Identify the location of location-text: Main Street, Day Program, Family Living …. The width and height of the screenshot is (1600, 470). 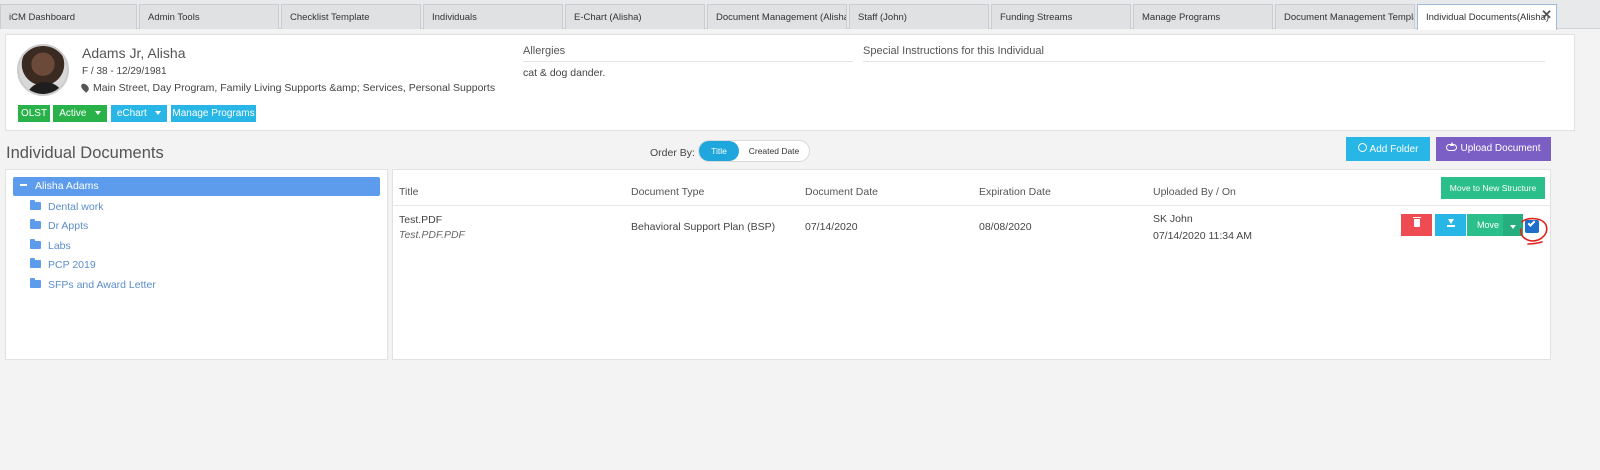
(294, 88).